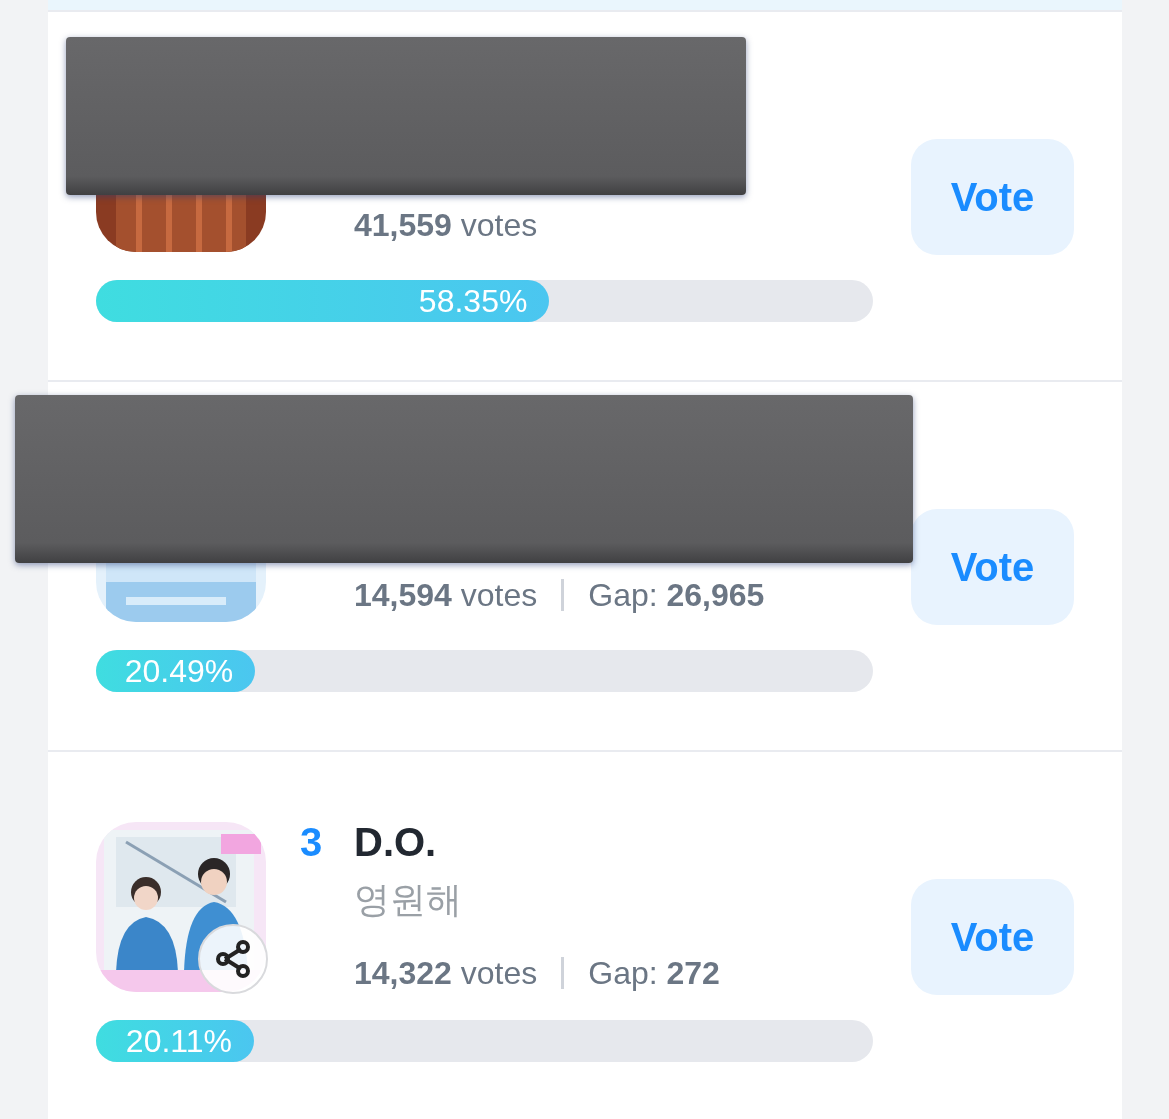 This screenshot has width=1169, height=1119. I want to click on song-title: 영원해, so click(408, 900).